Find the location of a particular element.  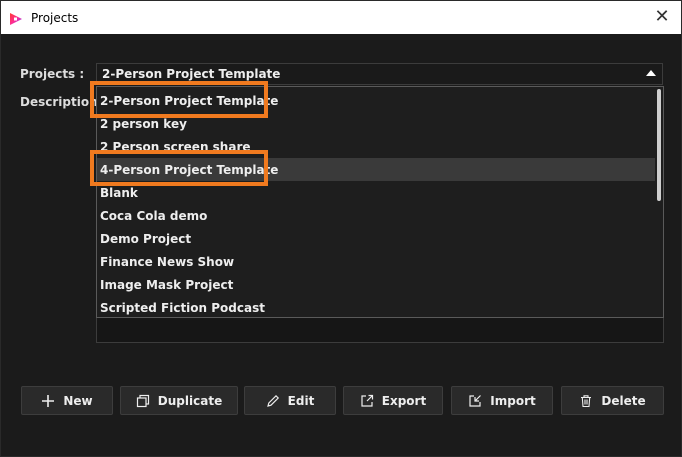

duplicate-icon is located at coordinates (143, 401).